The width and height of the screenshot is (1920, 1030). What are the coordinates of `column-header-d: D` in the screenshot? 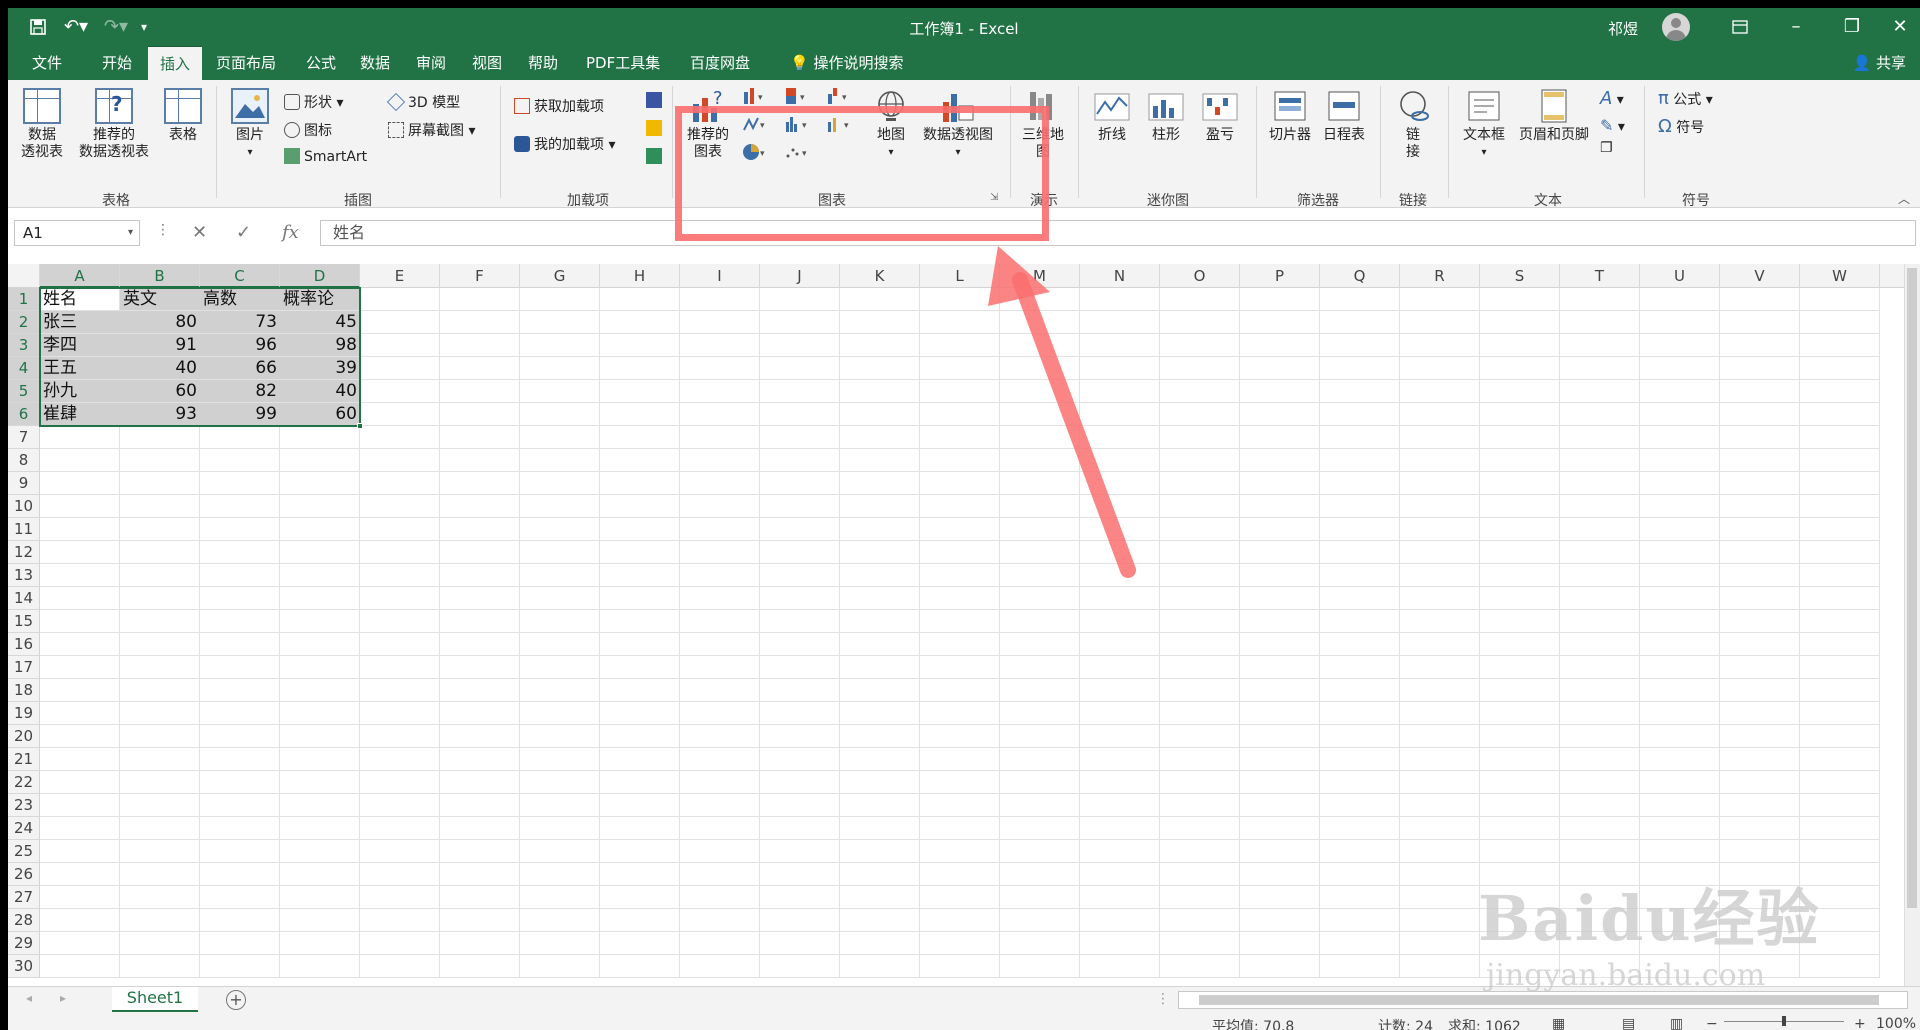 It's located at (320, 276).